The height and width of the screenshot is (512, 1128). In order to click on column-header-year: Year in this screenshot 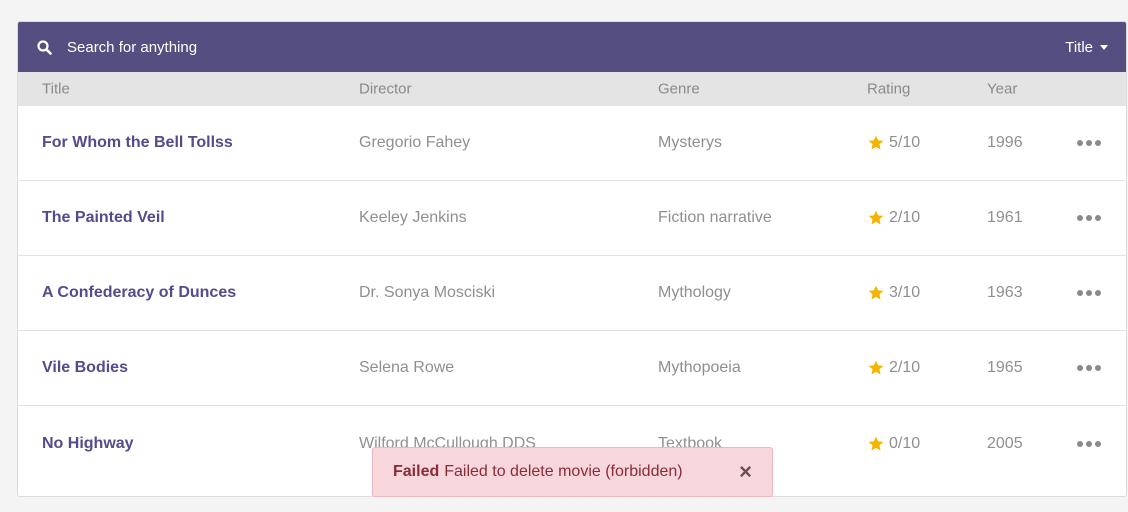, I will do `click(1002, 89)`.